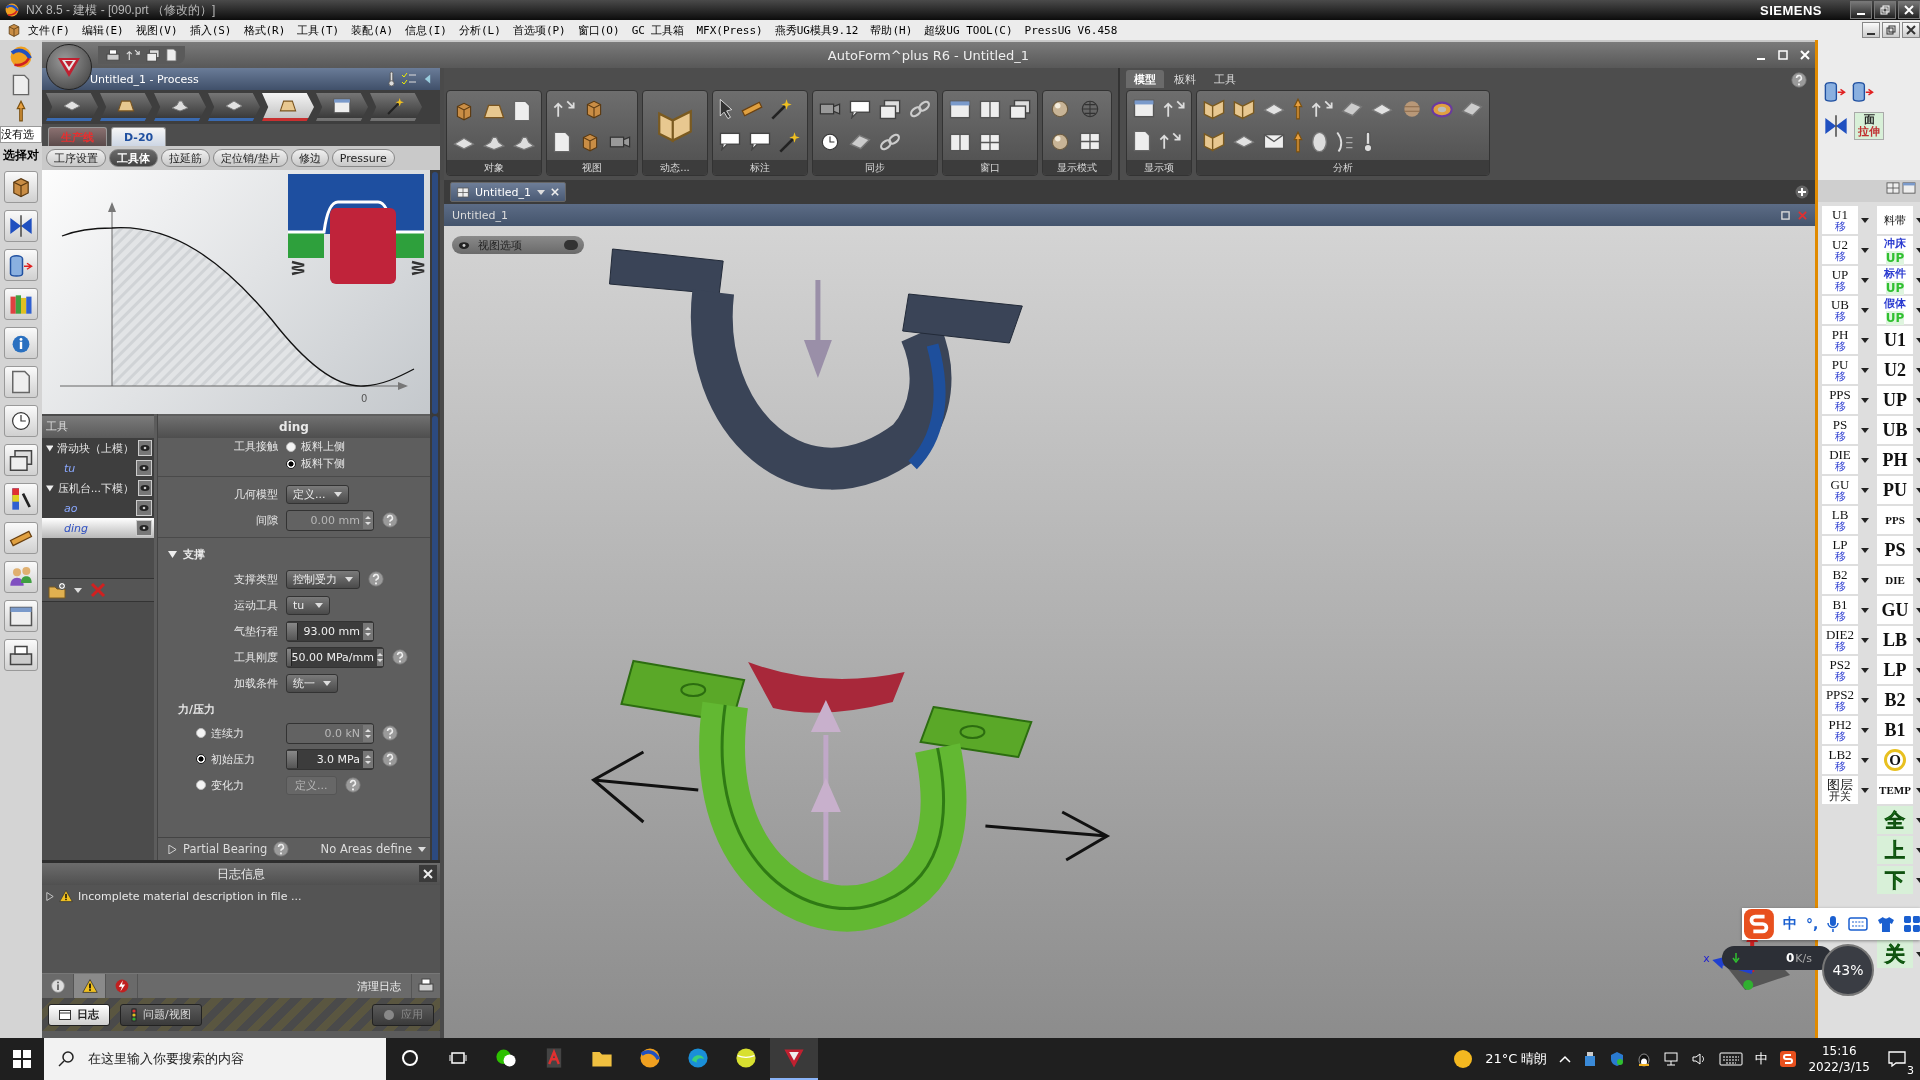 The height and width of the screenshot is (1080, 1920). What do you see at coordinates (1840, 730) in the screenshot?
I see `move-layer-button: PH2 移` at bounding box center [1840, 730].